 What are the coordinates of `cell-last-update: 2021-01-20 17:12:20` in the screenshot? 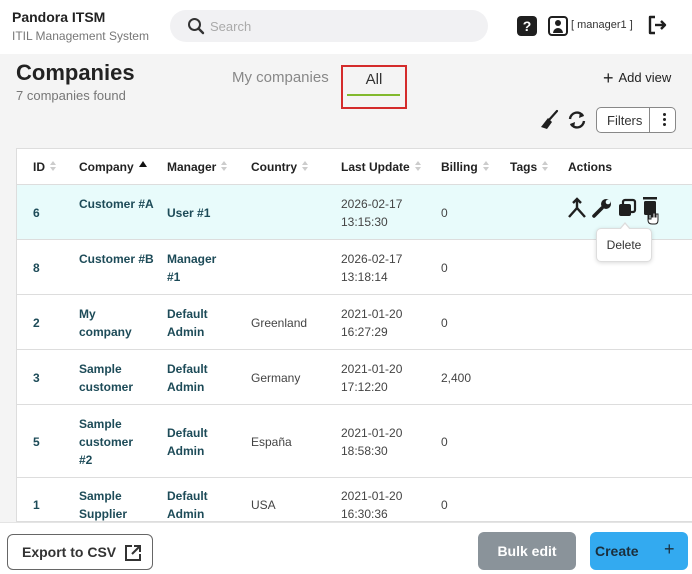 It's located at (372, 378).